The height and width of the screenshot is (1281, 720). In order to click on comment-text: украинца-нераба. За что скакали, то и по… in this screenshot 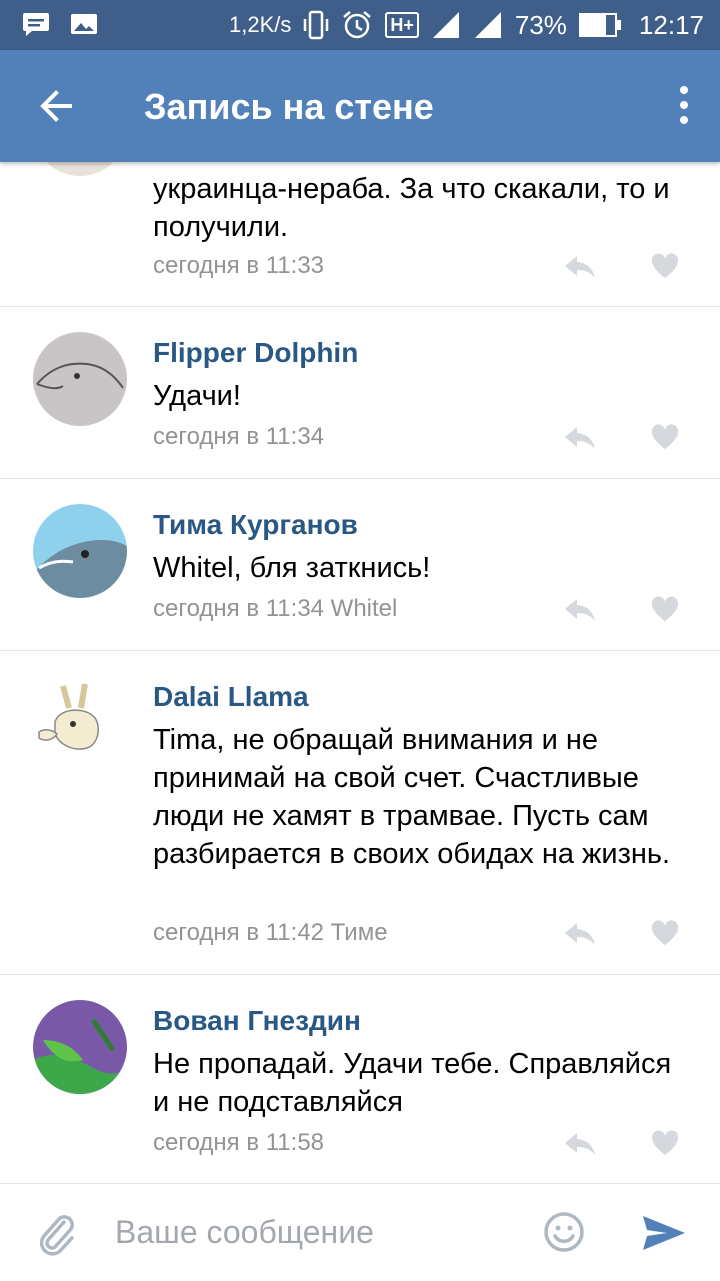, I will do `click(411, 208)`.